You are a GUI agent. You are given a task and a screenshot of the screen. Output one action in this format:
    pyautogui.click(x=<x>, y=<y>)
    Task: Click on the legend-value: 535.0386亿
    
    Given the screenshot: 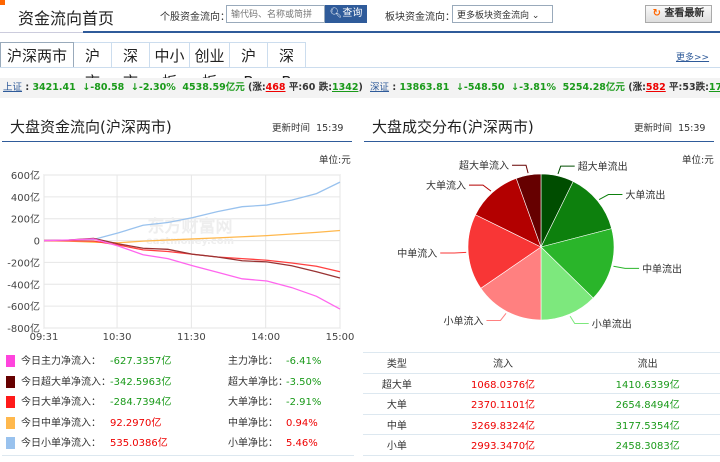 What is the action you would take?
    pyautogui.click(x=139, y=443)
    